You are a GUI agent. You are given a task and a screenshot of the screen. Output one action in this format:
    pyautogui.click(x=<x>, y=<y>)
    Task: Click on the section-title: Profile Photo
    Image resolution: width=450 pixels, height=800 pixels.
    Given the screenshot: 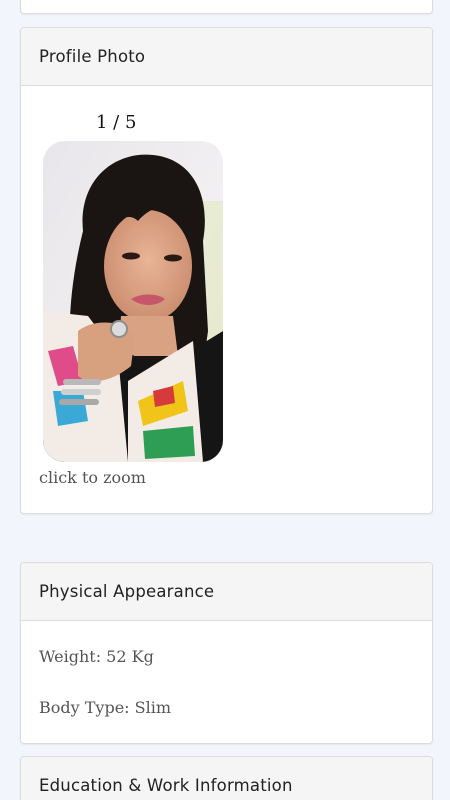 What is the action you would take?
    pyautogui.click(x=92, y=56)
    